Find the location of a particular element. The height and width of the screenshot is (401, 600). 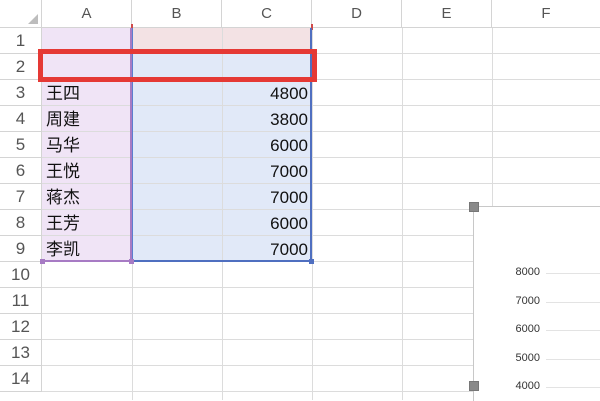

selection-handle-a-left is located at coordinates (42, 261).